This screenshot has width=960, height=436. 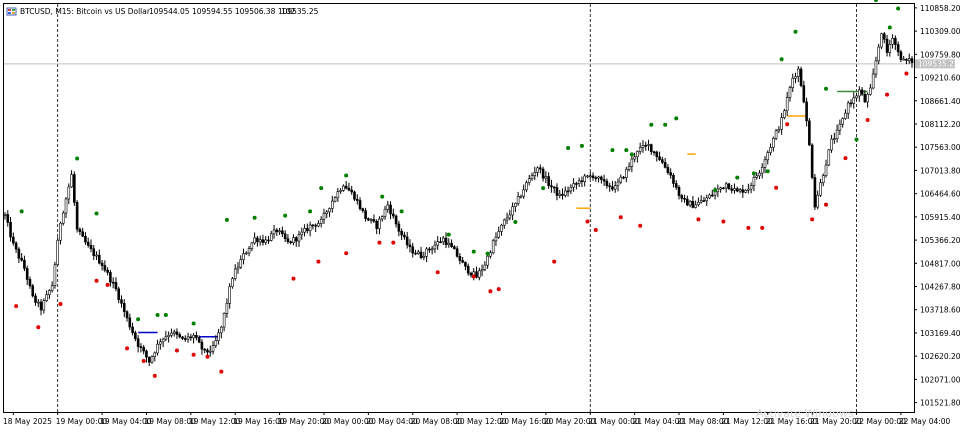 I want to click on tick-volume: 102, so click(x=288, y=11).